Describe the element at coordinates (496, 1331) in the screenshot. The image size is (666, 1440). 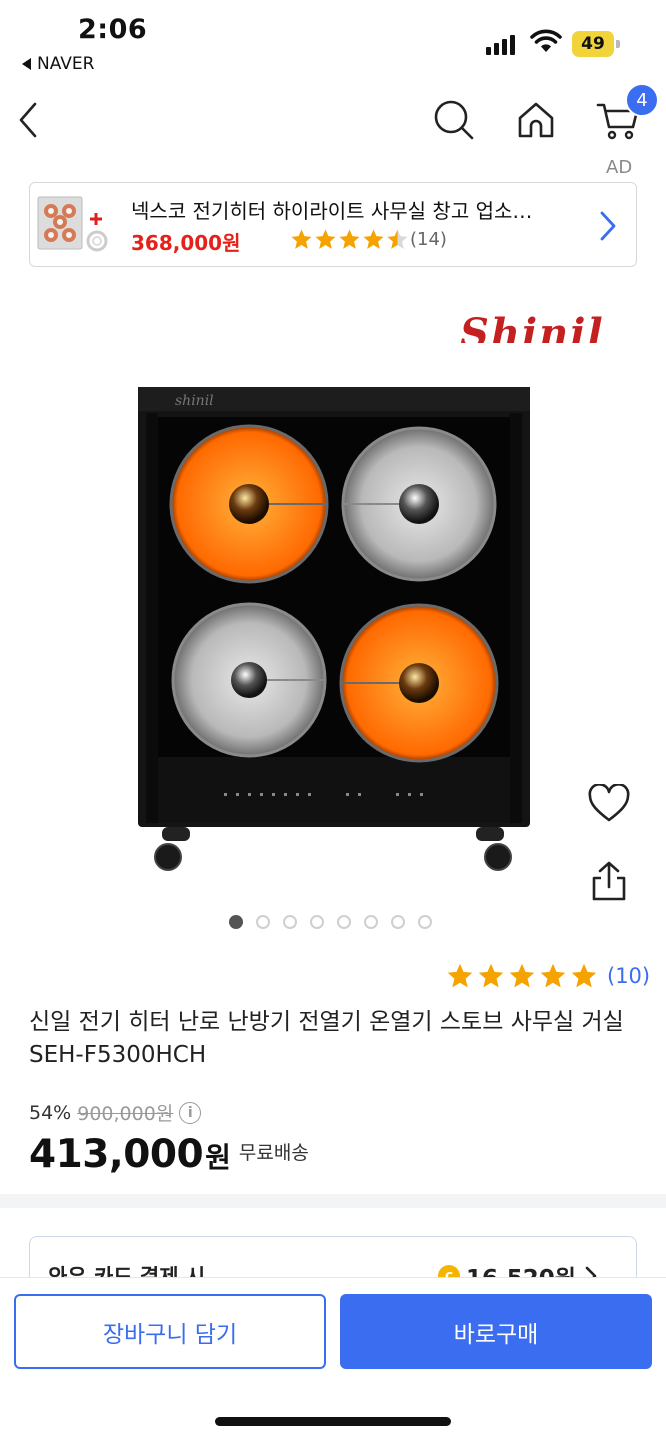
I see `buy-now-button: 바로구매` at that location.